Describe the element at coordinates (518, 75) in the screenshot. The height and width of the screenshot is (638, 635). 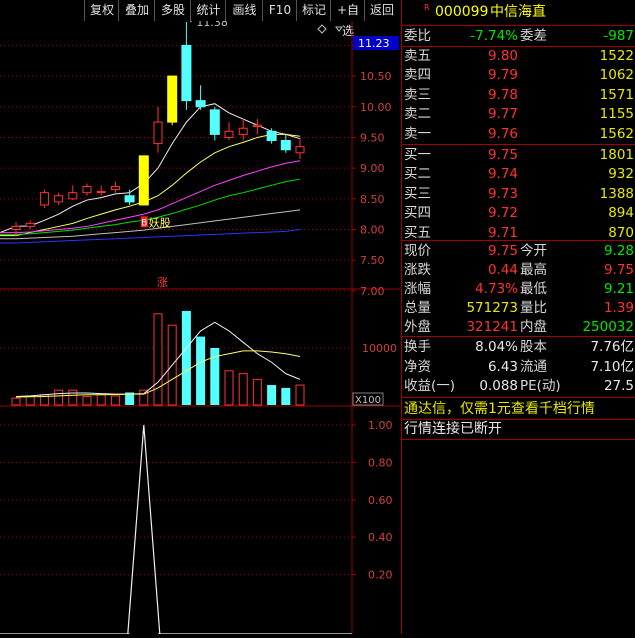
I see `ask-level-row: 卖四 9.79 1062` at that location.